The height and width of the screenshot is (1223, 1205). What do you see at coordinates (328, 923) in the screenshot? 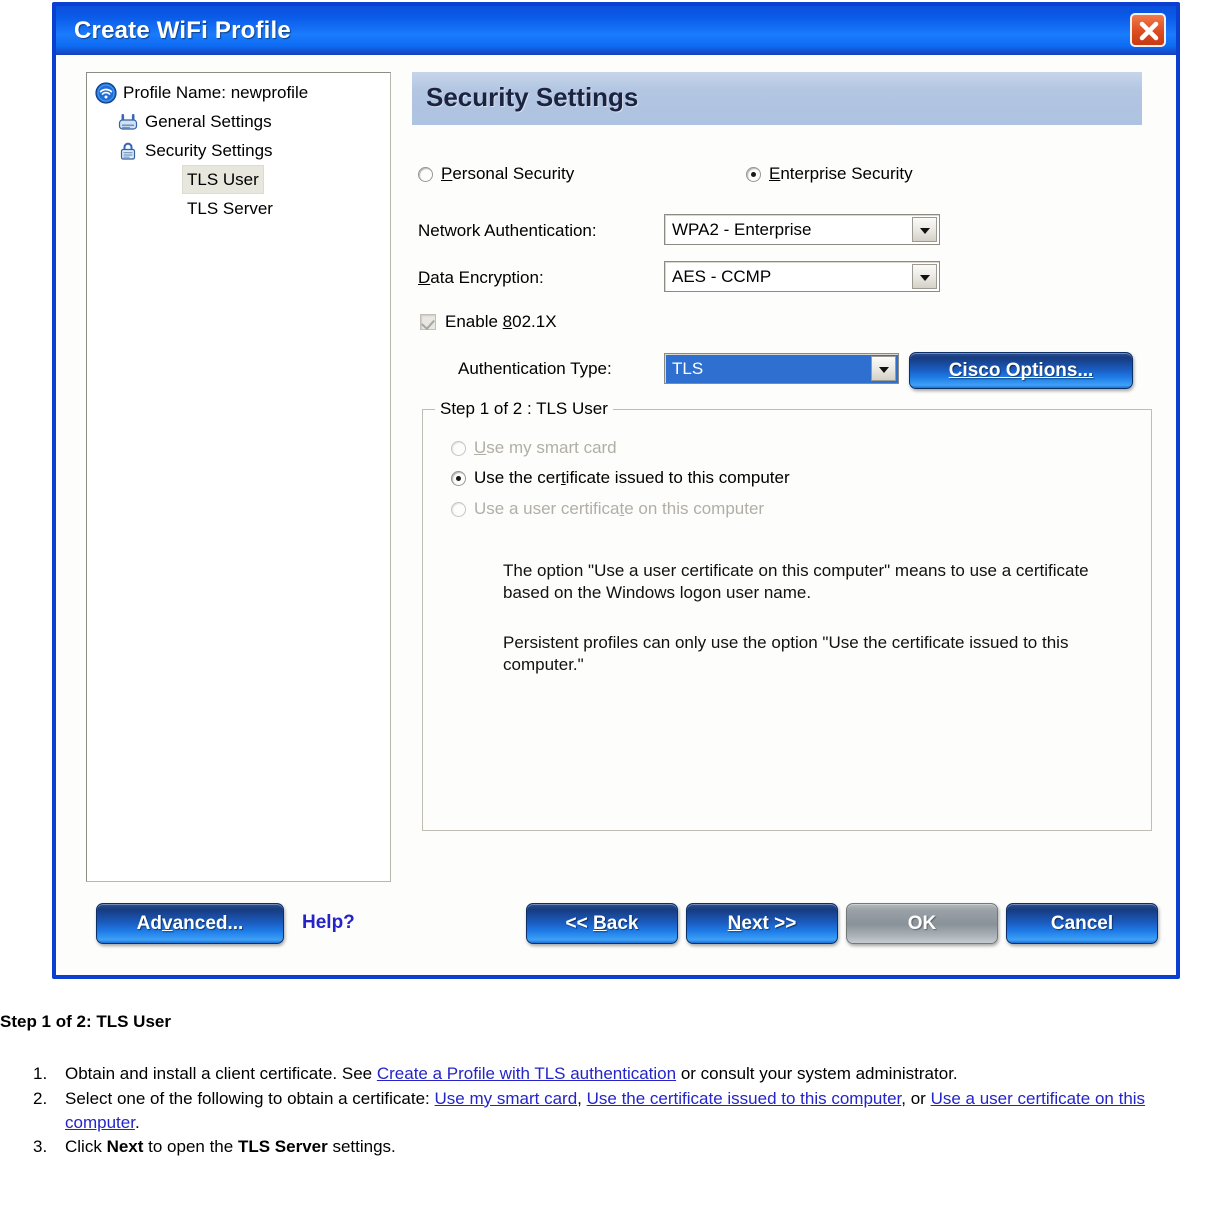
I see `help-link: Help?` at bounding box center [328, 923].